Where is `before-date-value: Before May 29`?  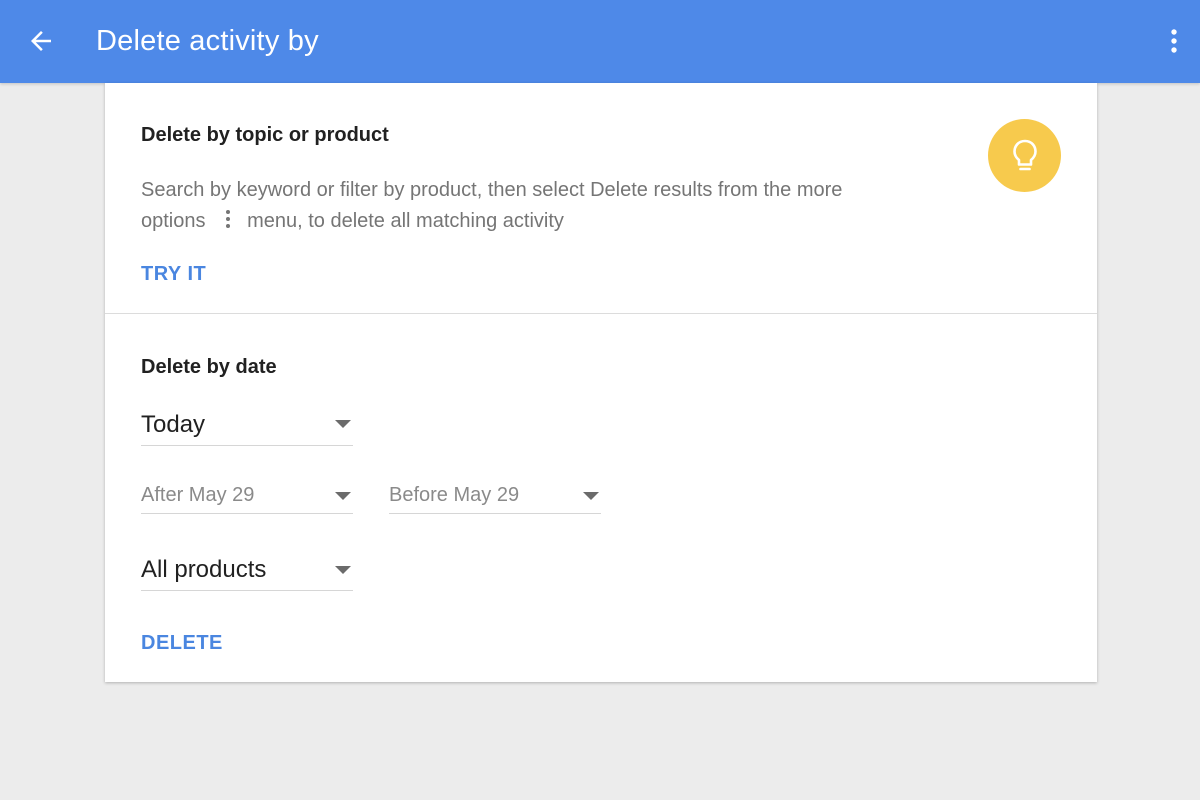
before-date-value: Before May 29 is located at coordinates (454, 495).